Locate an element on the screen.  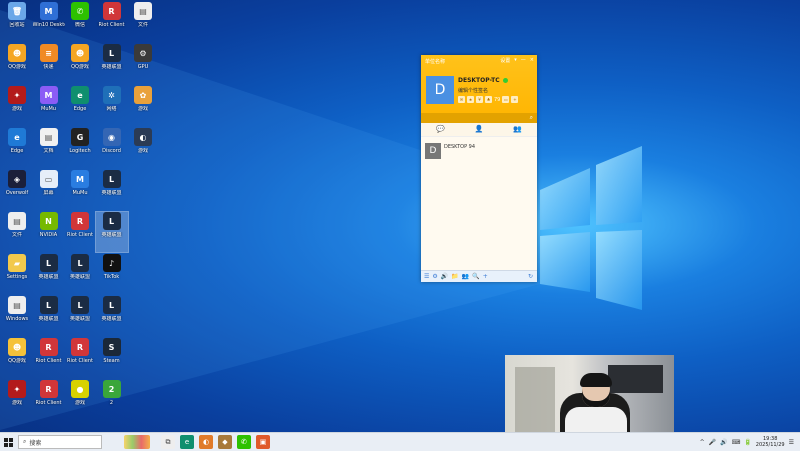
desktop-icon: S Steam is located at coordinates (112, 358).